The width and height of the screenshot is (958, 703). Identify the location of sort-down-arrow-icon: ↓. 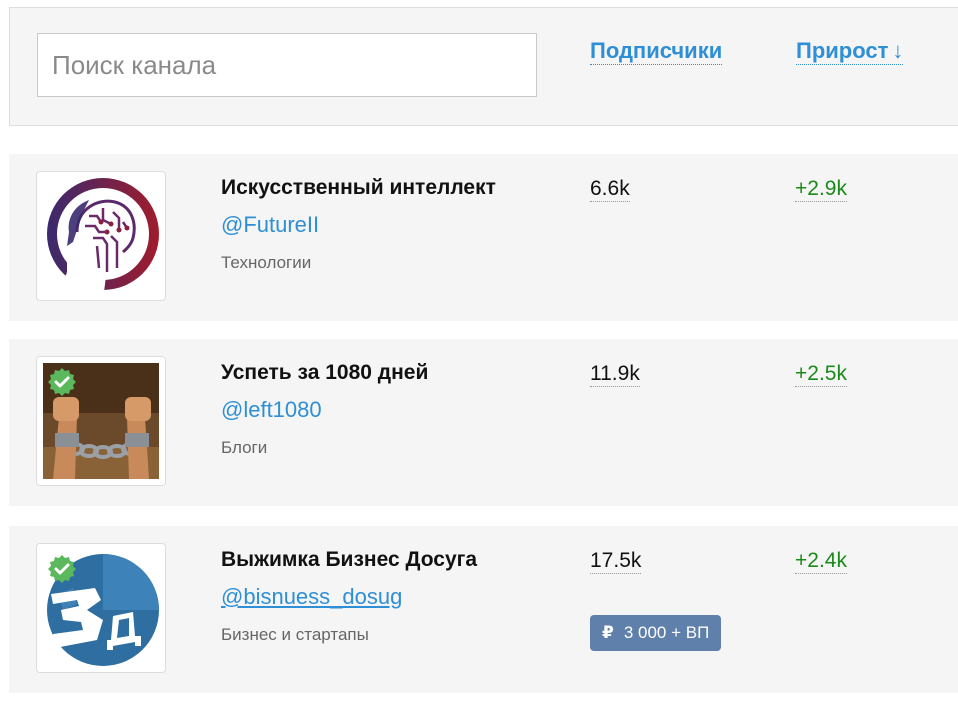
(898, 50).